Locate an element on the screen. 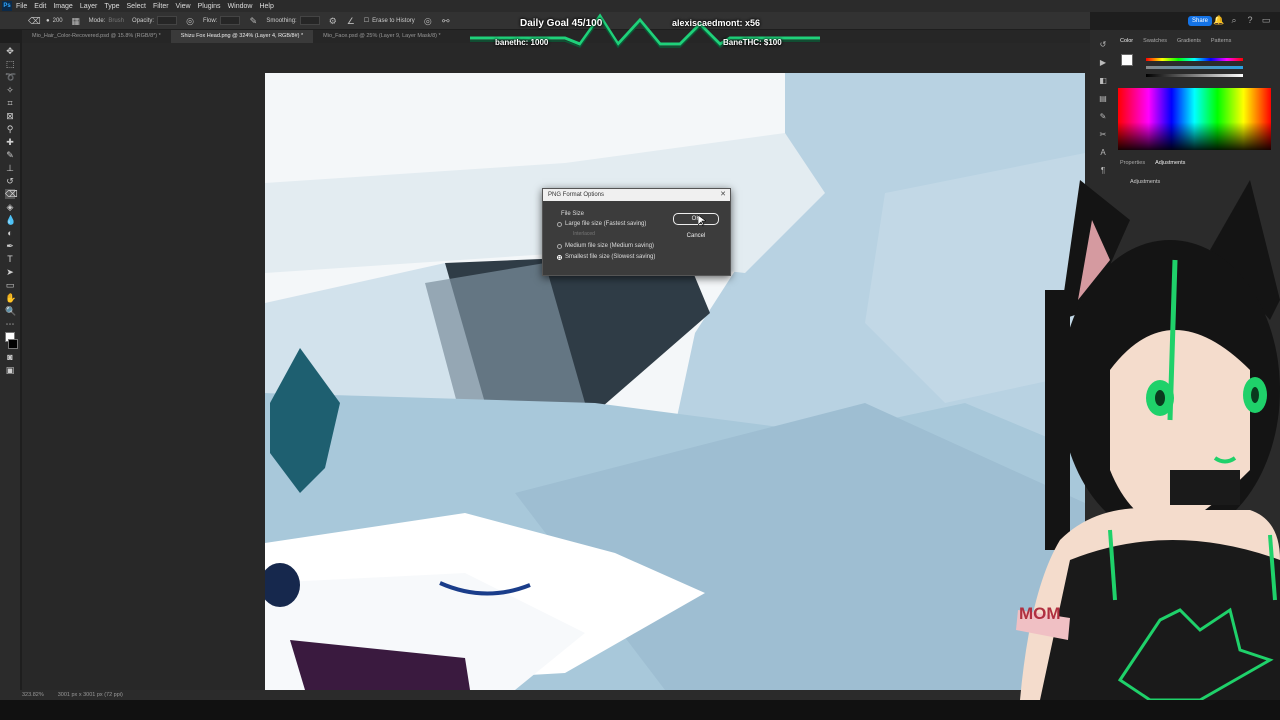 This screenshot has width=1280, height=720. dialog-titlebar: PNG Format Options ✕ is located at coordinates (636, 195).